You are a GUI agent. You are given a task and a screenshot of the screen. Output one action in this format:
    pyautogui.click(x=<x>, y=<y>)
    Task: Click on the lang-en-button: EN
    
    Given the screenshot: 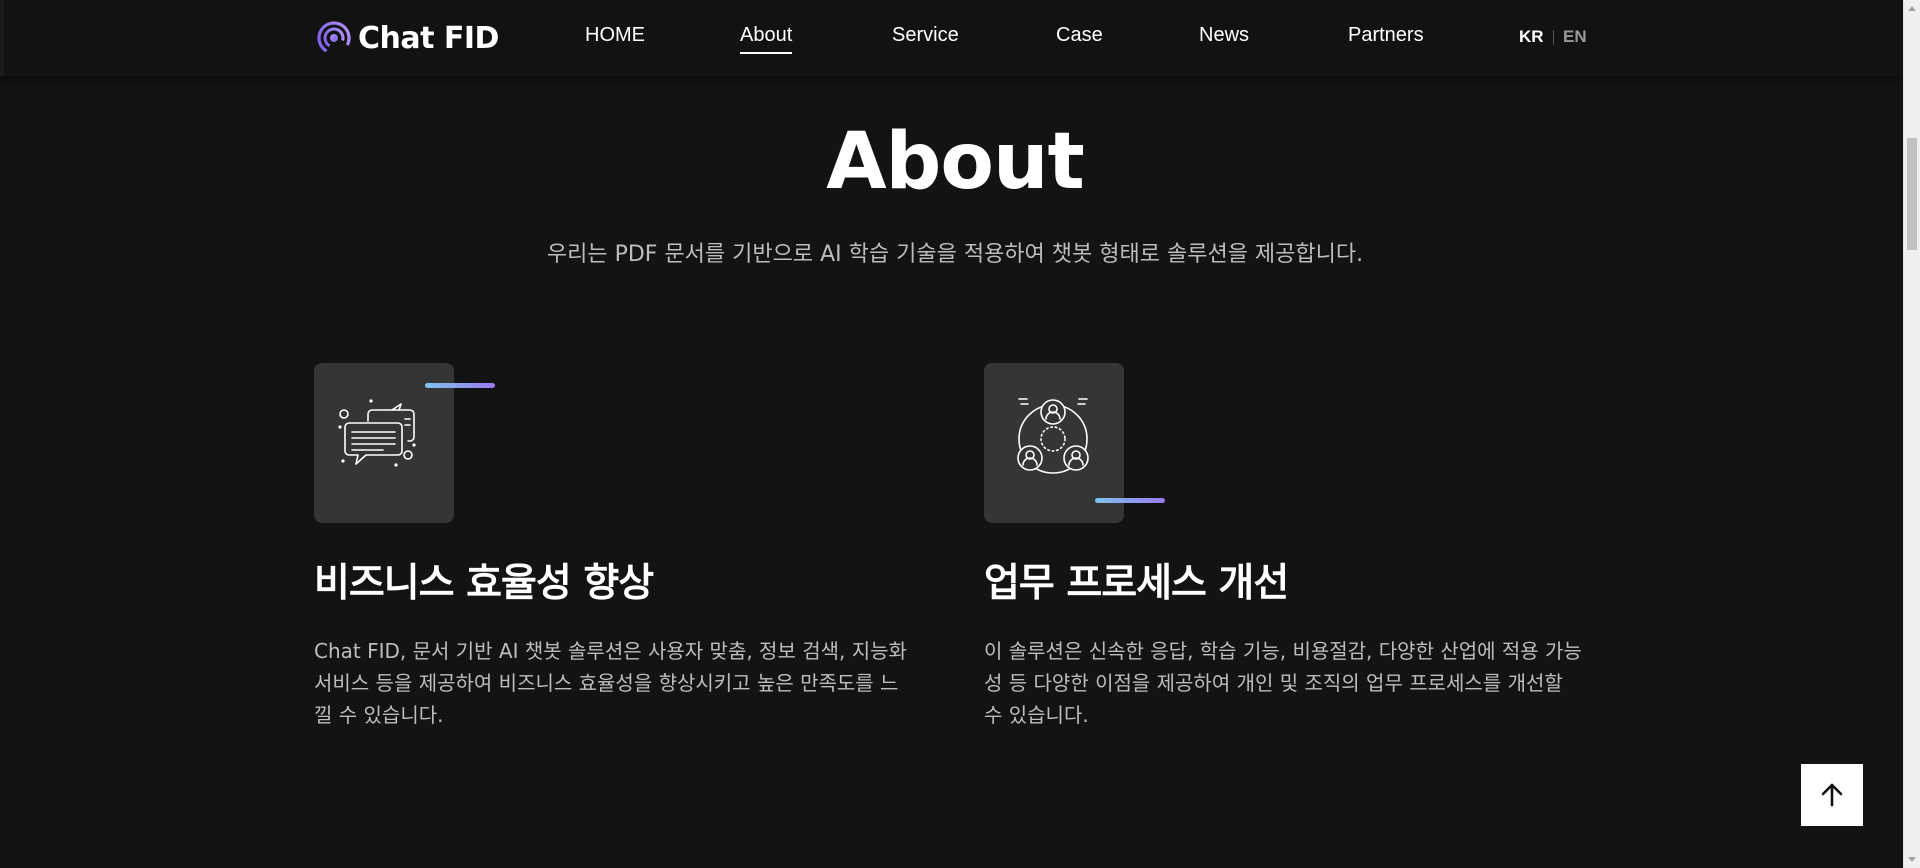 What is the action you would take?
    pyautogui.click(x=1575, y=37)
    